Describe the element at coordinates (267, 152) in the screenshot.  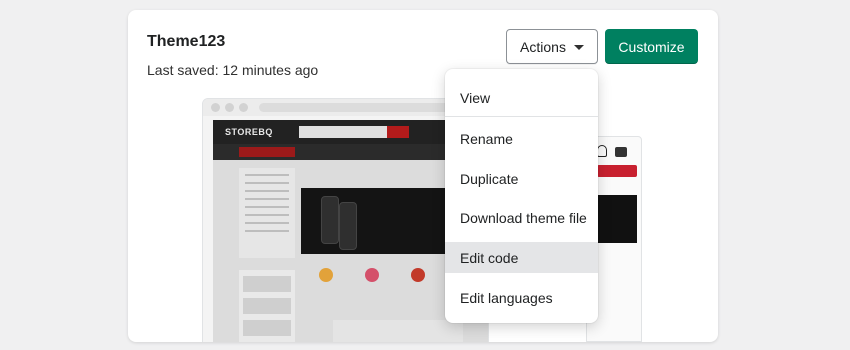
I see `store-category-button` at that location.